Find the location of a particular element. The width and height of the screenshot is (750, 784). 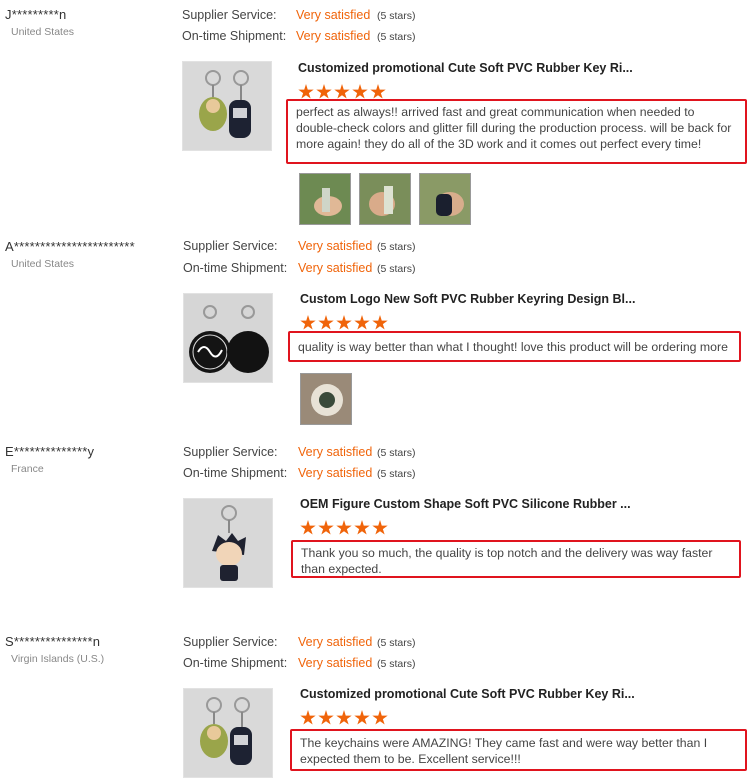

buyer-name: S***************n is located at coordinates (53, 641).